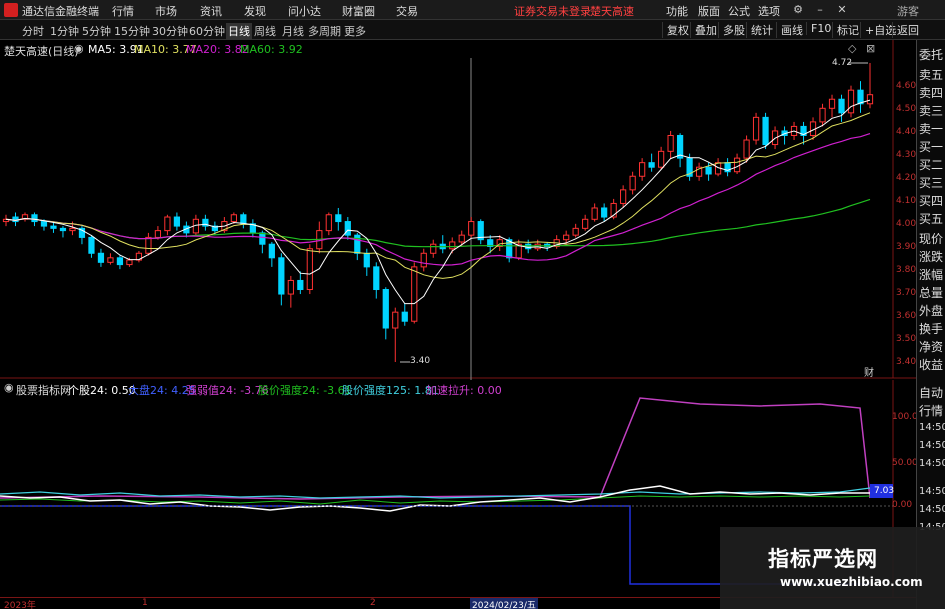 The height and width of the screenshot is (609, 945). I want to click on side-sell1: 卖一, so click(931, 129).